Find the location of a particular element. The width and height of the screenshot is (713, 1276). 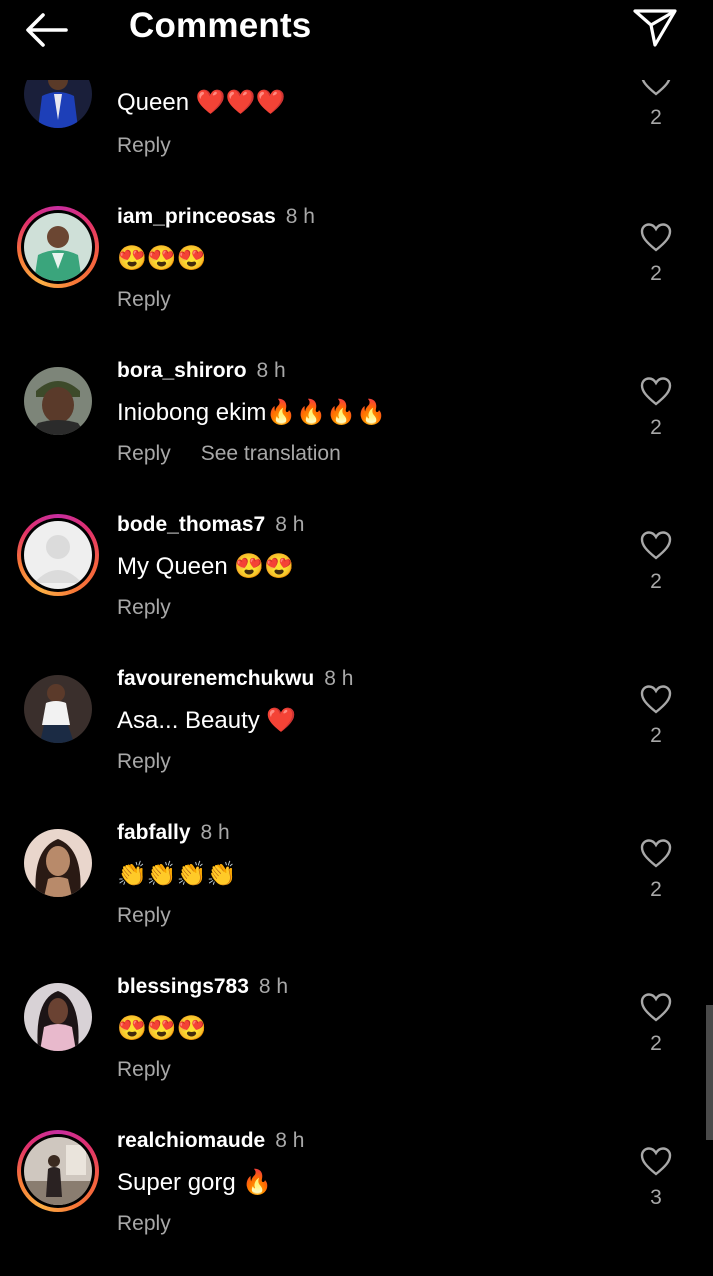

comment-text: Queen ❤️❤️❤️ is located at coordinates (201, 102).